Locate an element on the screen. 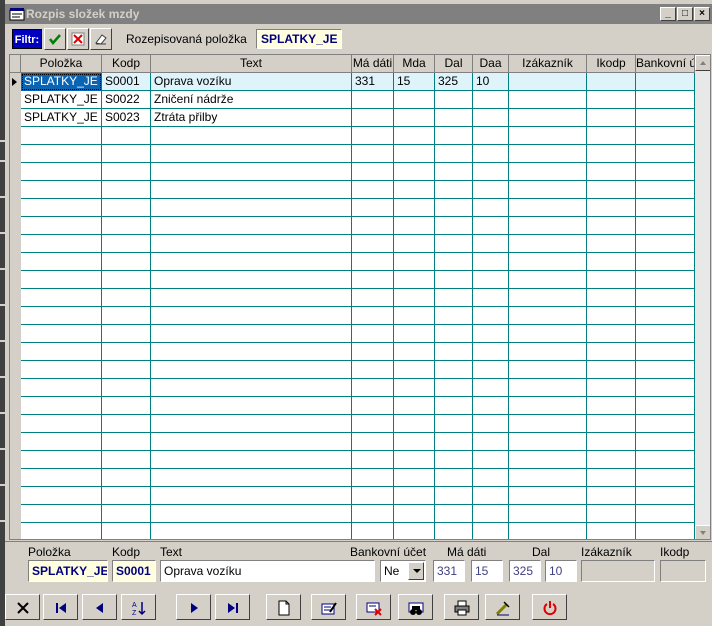 This screenshot has width=712, height=626. first-record-button is located at coordinates (60, 607).